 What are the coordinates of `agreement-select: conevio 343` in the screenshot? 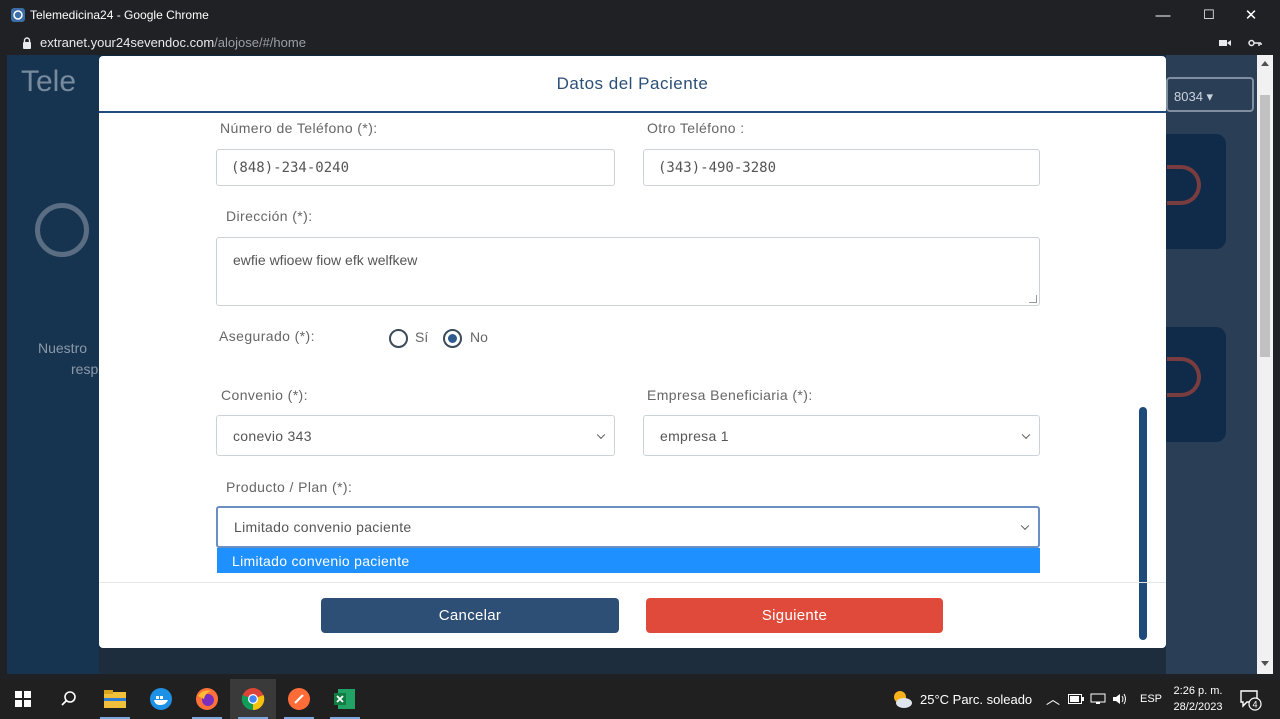 It's located at (415, 435).